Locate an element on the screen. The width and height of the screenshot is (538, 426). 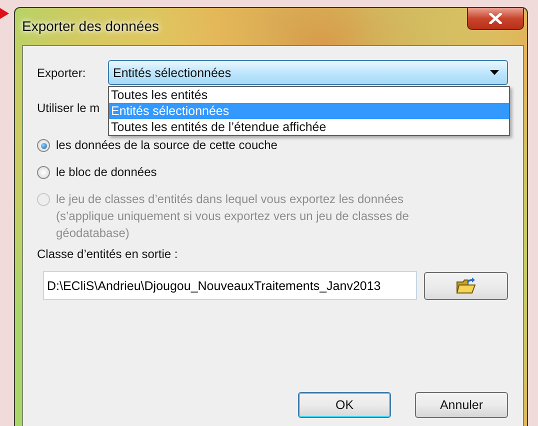
dropdown-option: Toutes les entités de l’étendue affichée is located at coordinates (309, 127).